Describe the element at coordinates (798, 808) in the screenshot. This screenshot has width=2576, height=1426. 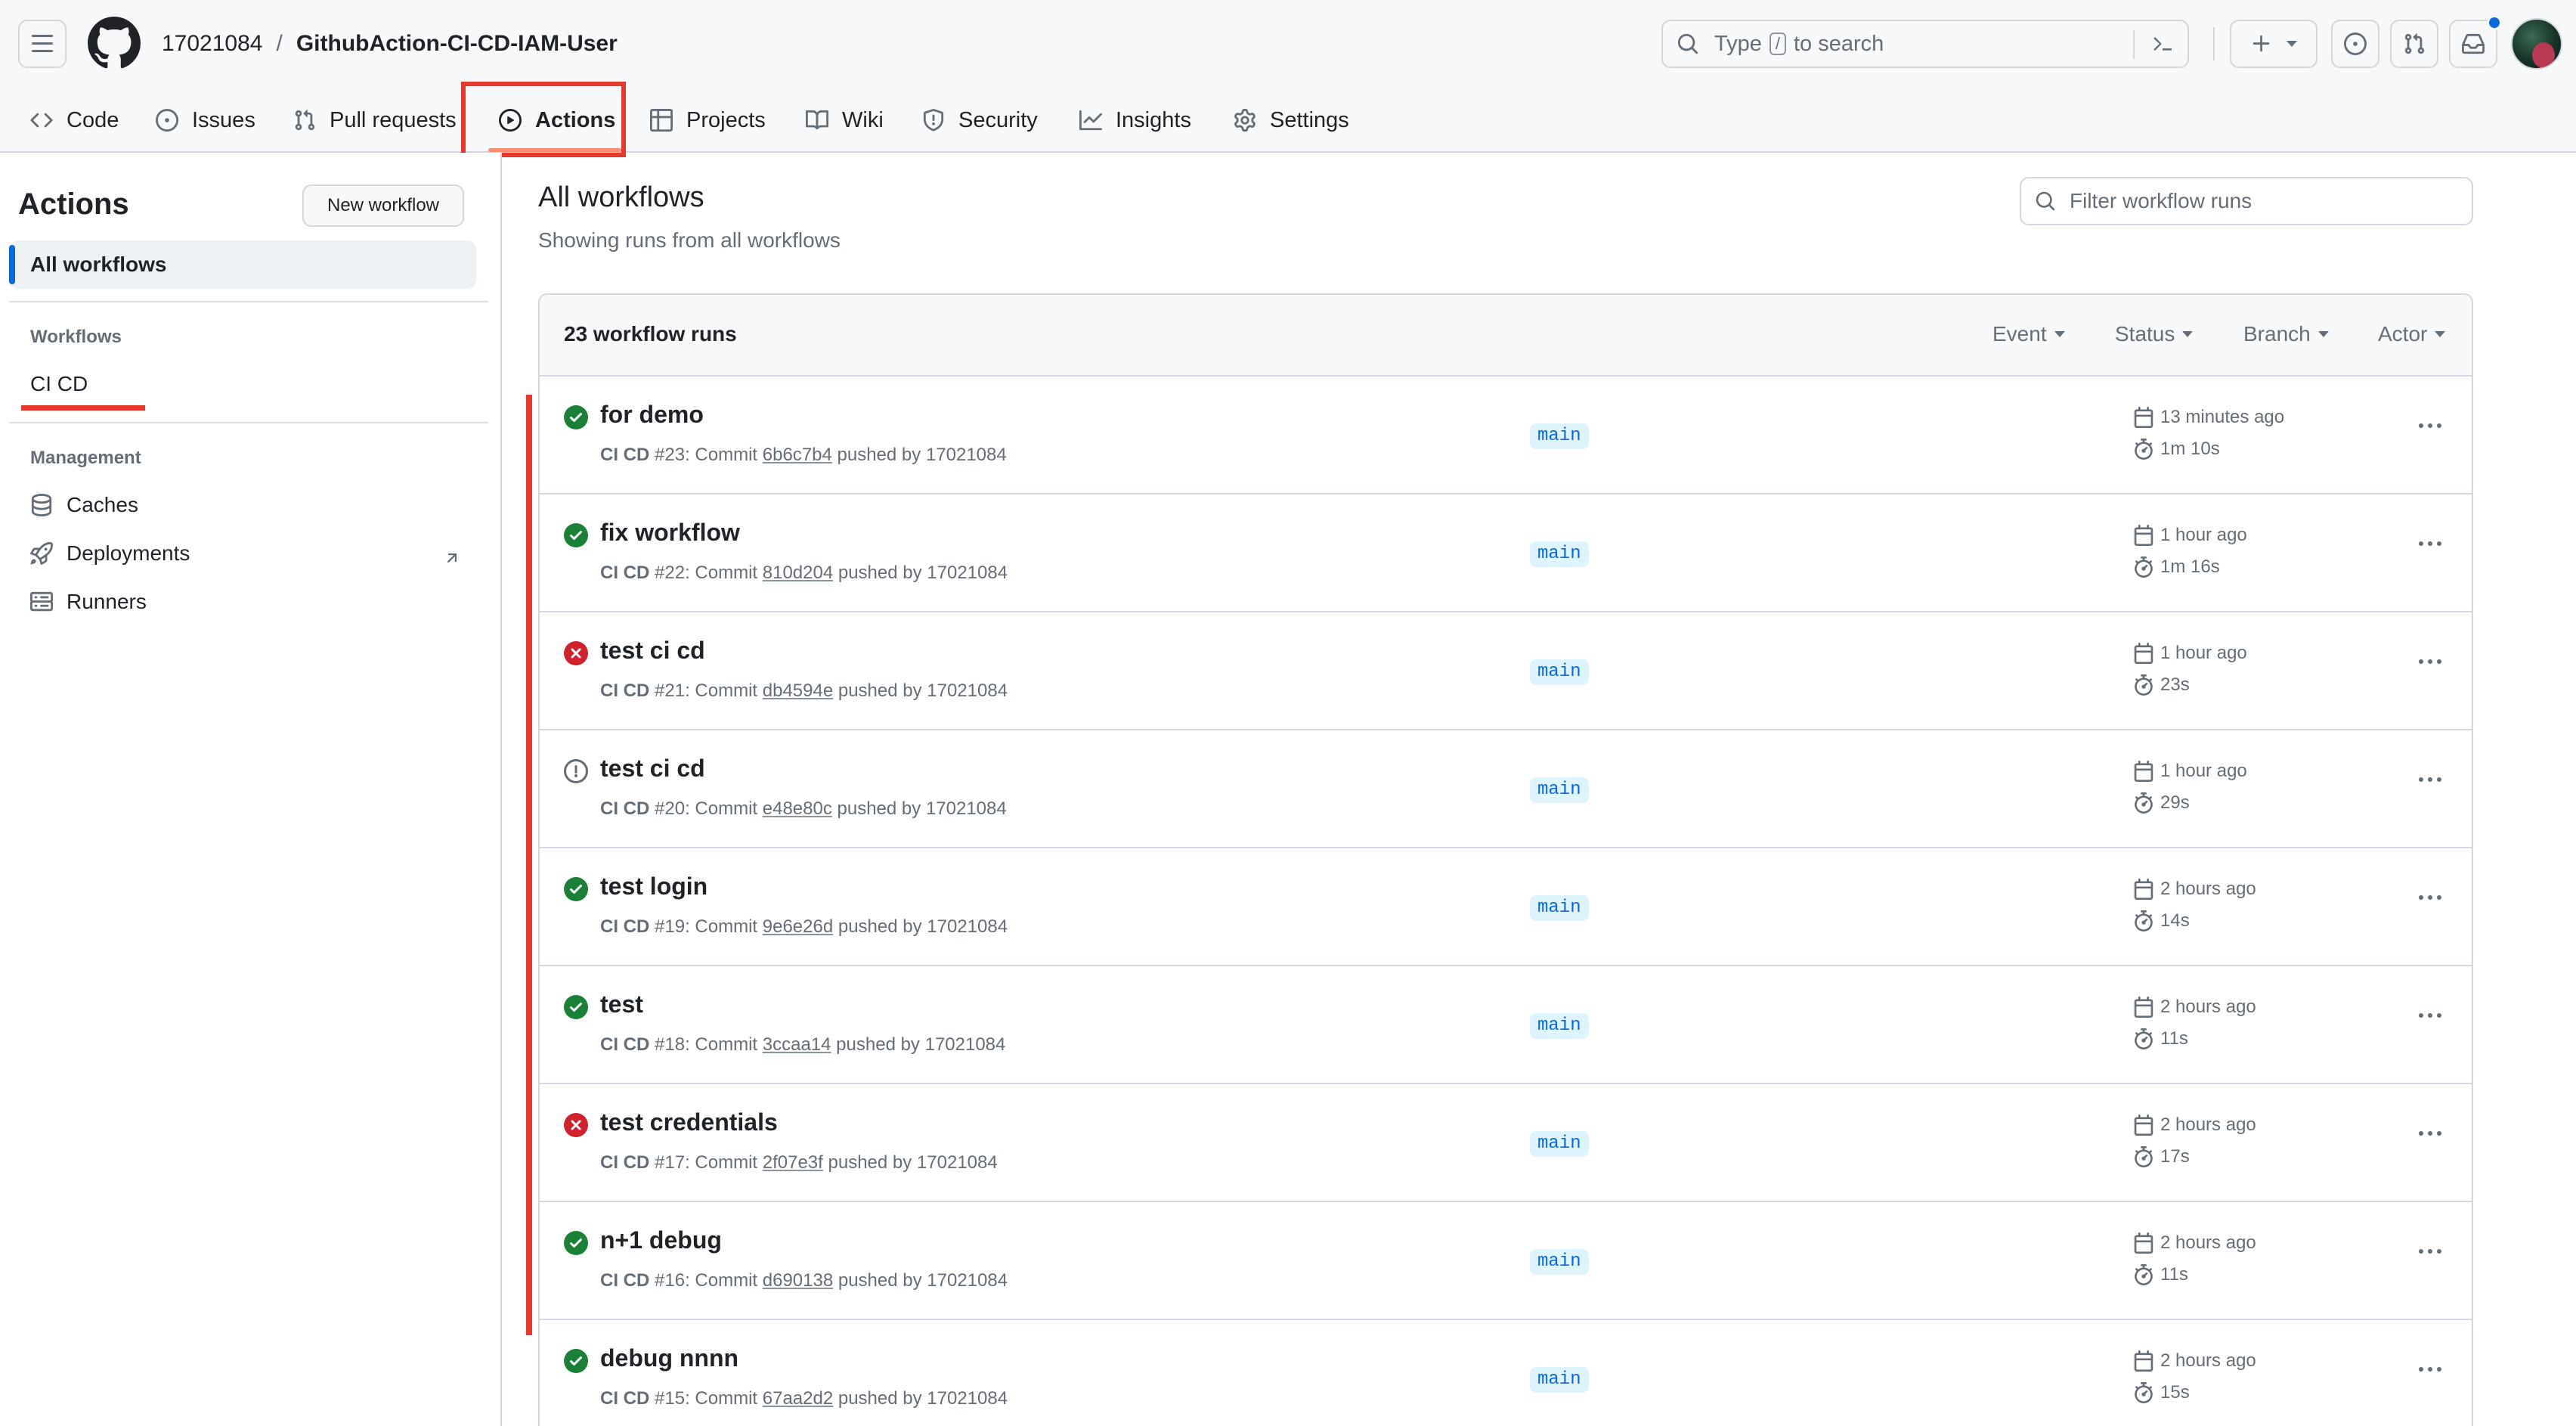
I see `commit-sha-link: e48e80c` at that location.